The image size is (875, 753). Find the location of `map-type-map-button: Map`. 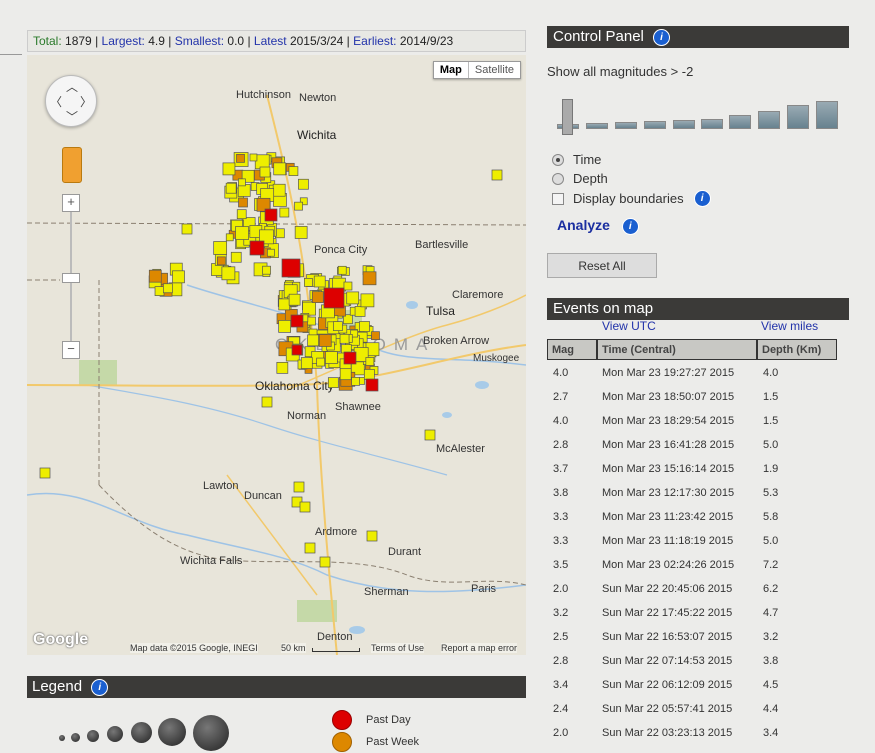

map-type-map-button: Map is located at coordinates (451, 70).